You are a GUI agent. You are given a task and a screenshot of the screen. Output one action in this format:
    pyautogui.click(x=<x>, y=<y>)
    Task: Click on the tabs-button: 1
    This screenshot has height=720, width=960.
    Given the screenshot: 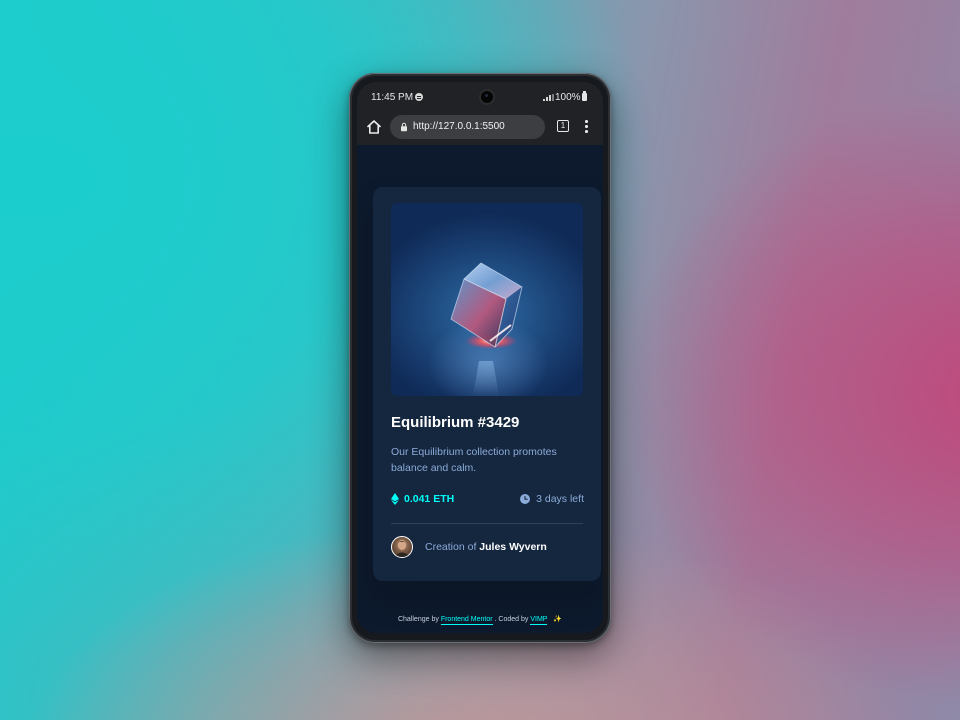 What is the action you would take?
    pyautogui.click(x=563, y=126)
    